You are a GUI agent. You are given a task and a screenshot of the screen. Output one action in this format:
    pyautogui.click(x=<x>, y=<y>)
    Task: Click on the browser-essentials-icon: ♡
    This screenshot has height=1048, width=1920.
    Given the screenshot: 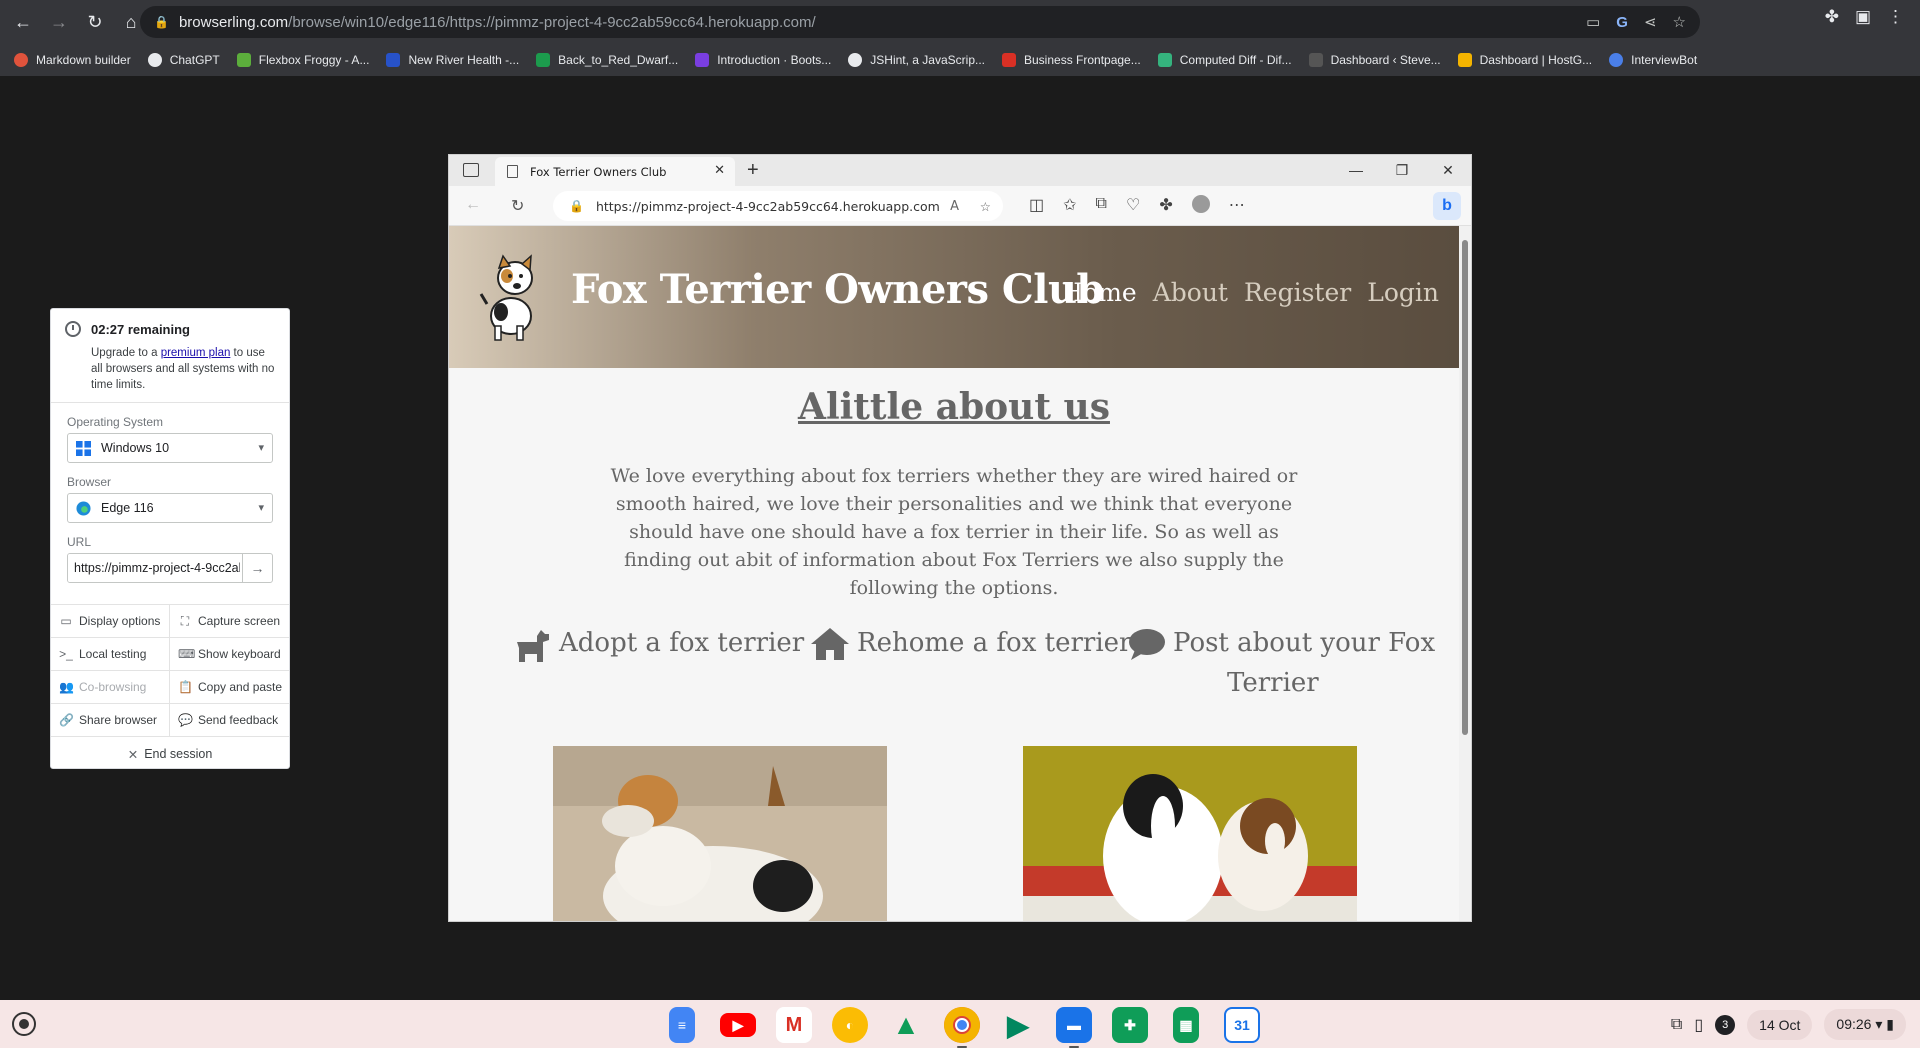 What is the action you would take?
    pyautogui.click(x=1133, y=205)
    